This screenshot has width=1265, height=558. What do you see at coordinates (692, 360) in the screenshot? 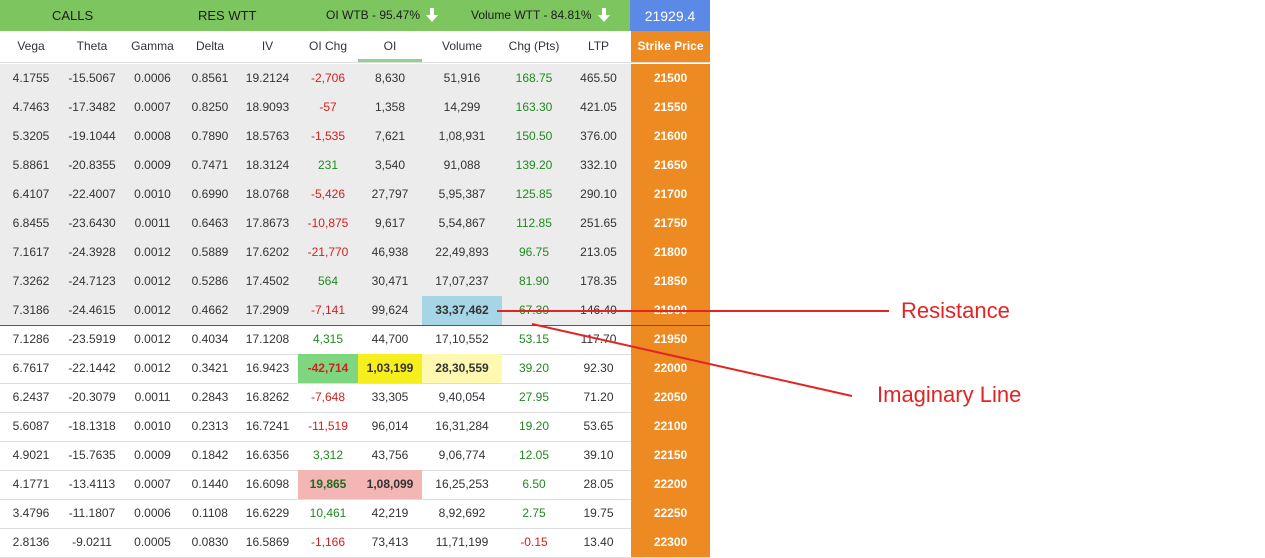
I see `imaginary-line` at bounding box center [692, 360].